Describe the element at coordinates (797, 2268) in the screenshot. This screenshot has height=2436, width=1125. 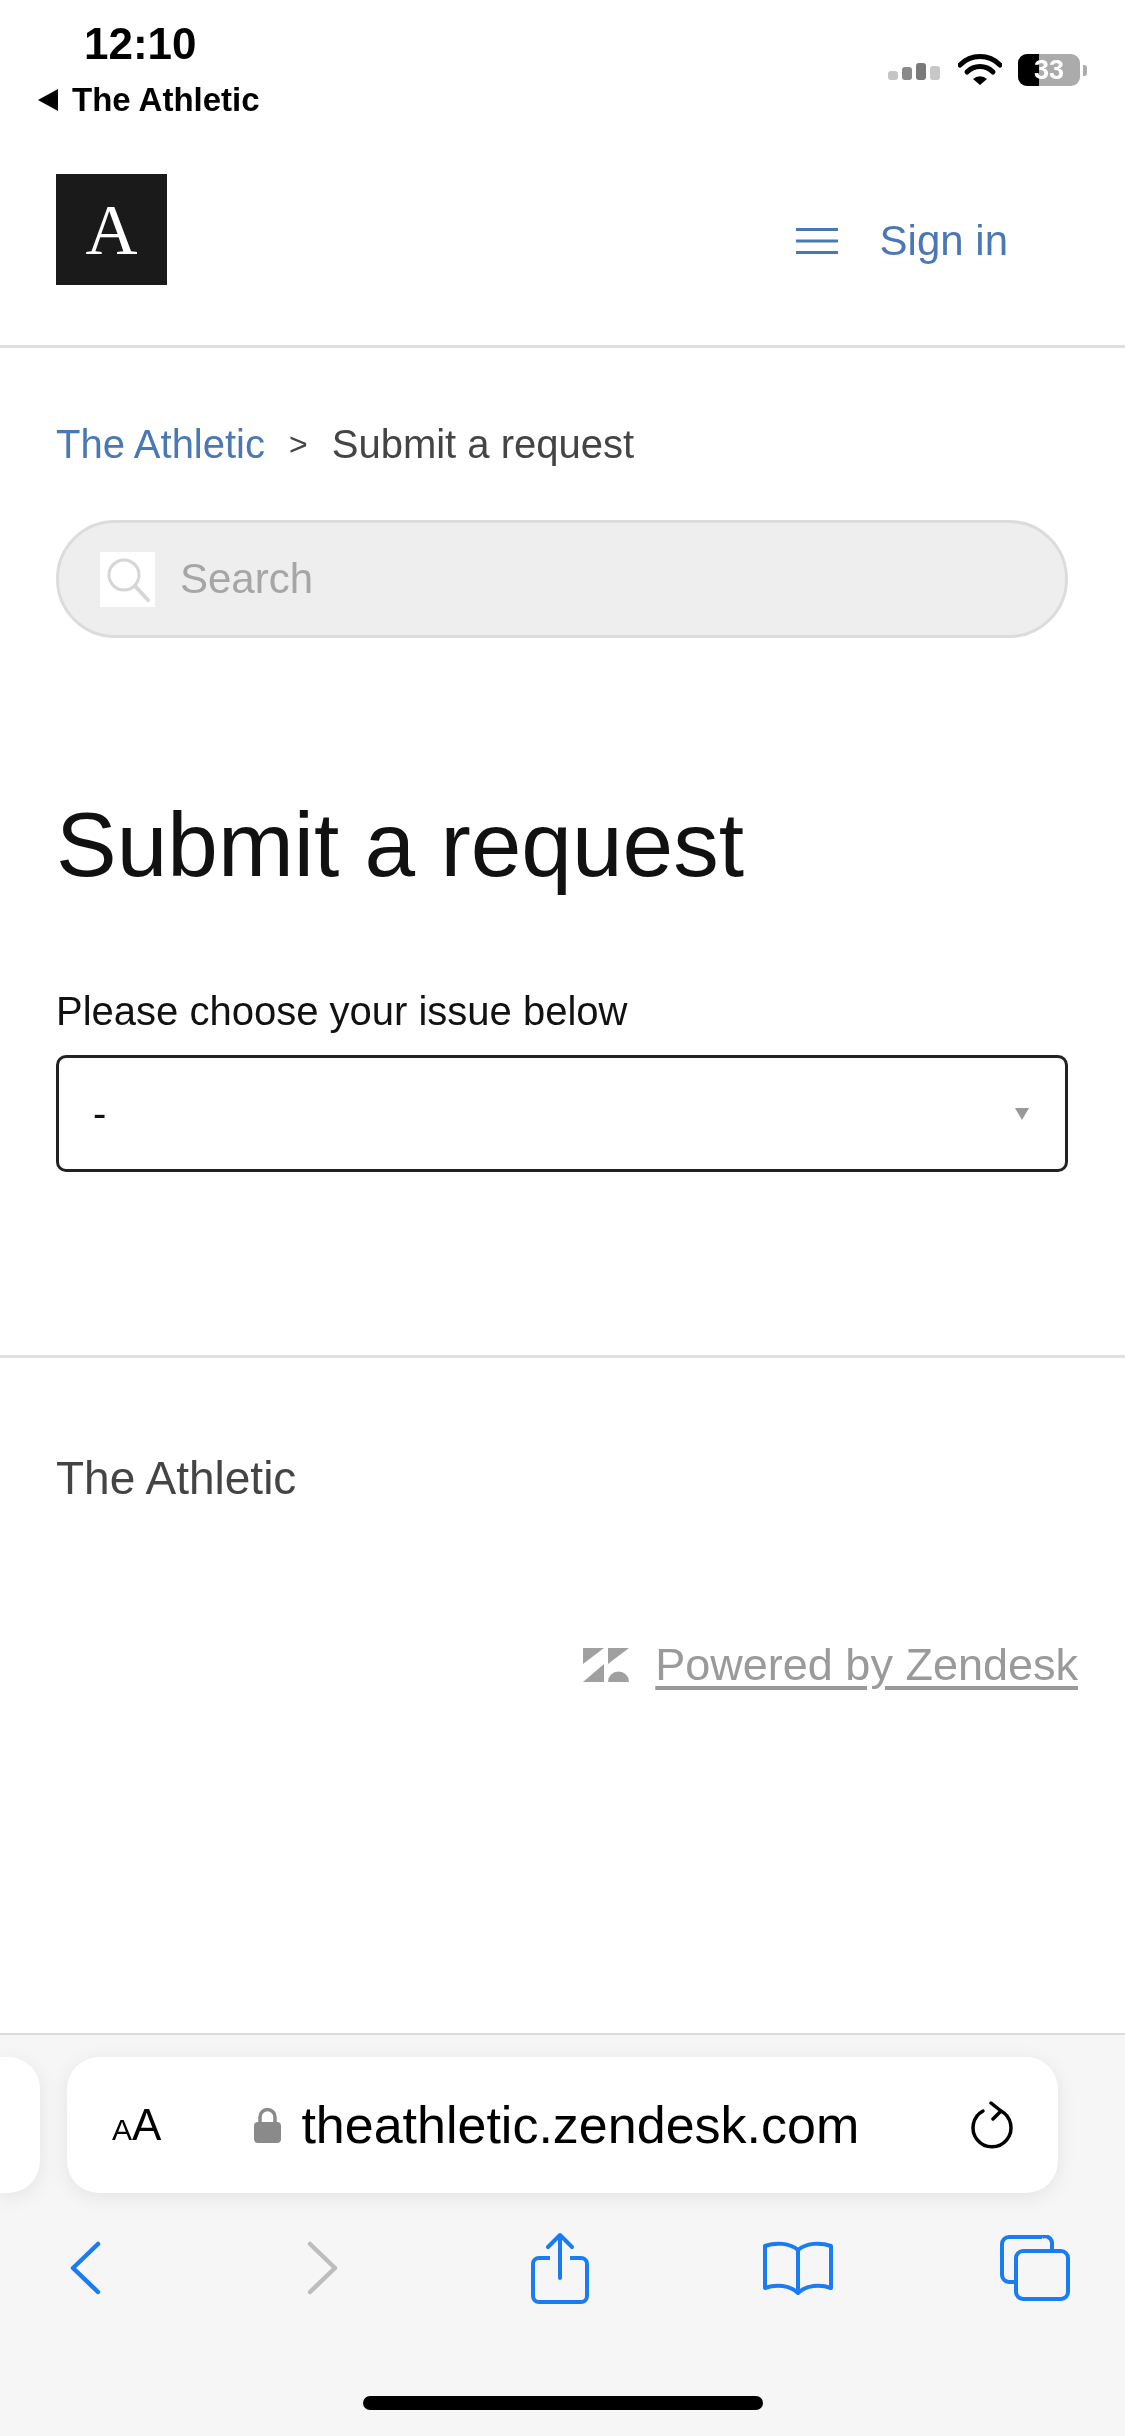
I see `book-icon` at that location.